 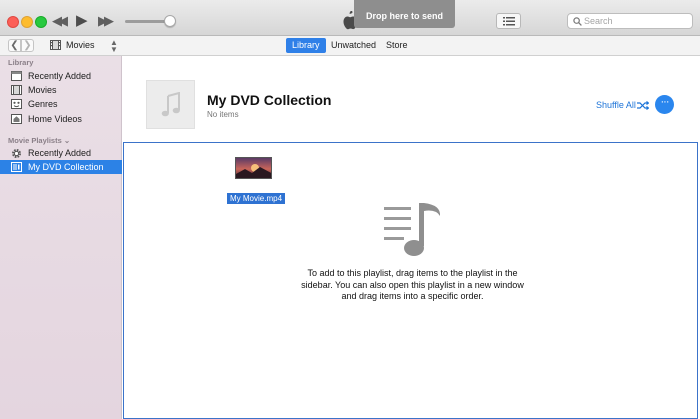 I want to click on music-note-icon, so click(x=170, y=104).